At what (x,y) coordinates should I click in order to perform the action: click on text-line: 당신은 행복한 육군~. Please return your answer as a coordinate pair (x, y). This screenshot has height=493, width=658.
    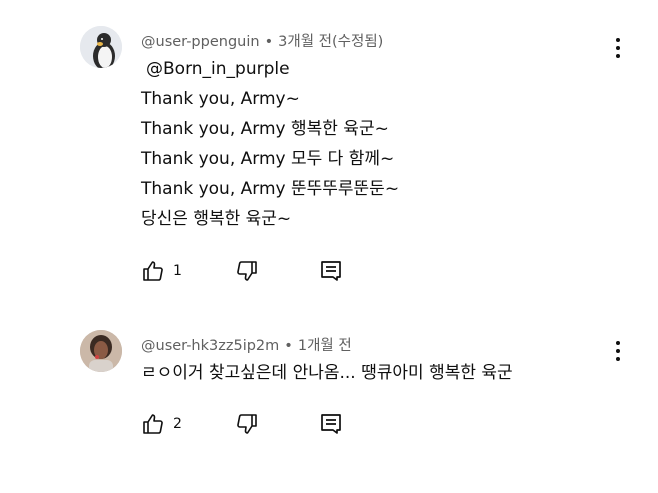
    Looking at the image, I should click on (216, 219).